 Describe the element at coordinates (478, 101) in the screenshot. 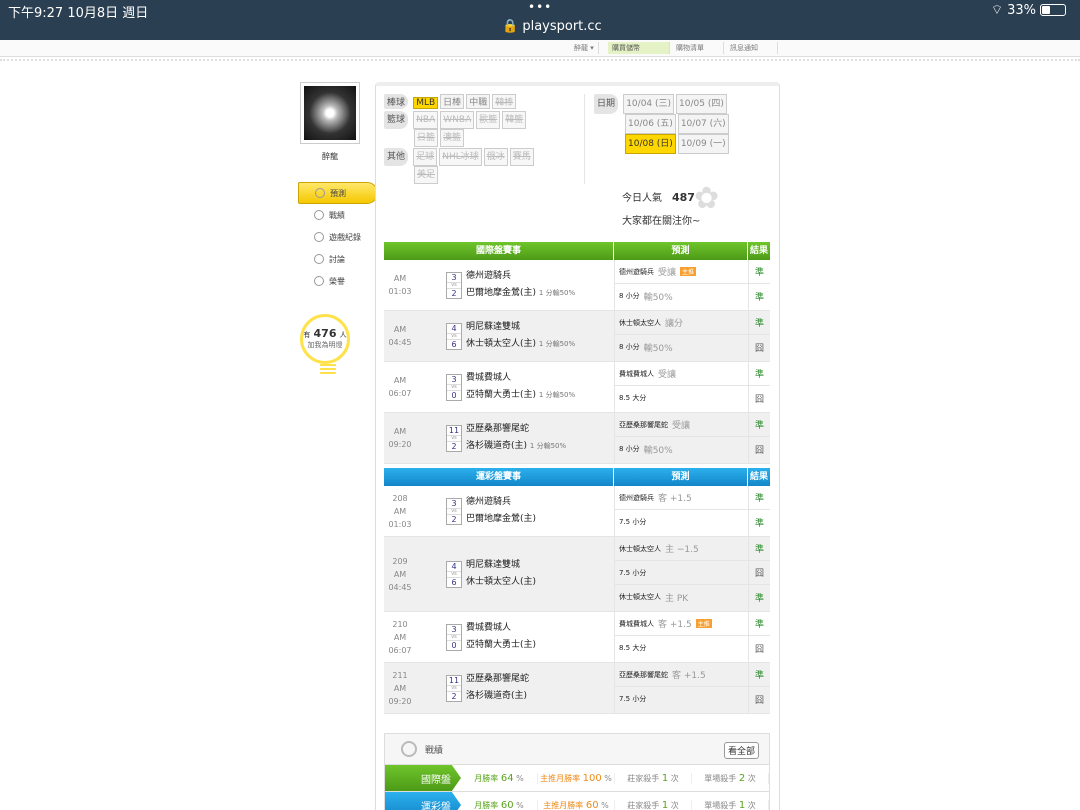

I see `league-cpbl: 中職` at that location.